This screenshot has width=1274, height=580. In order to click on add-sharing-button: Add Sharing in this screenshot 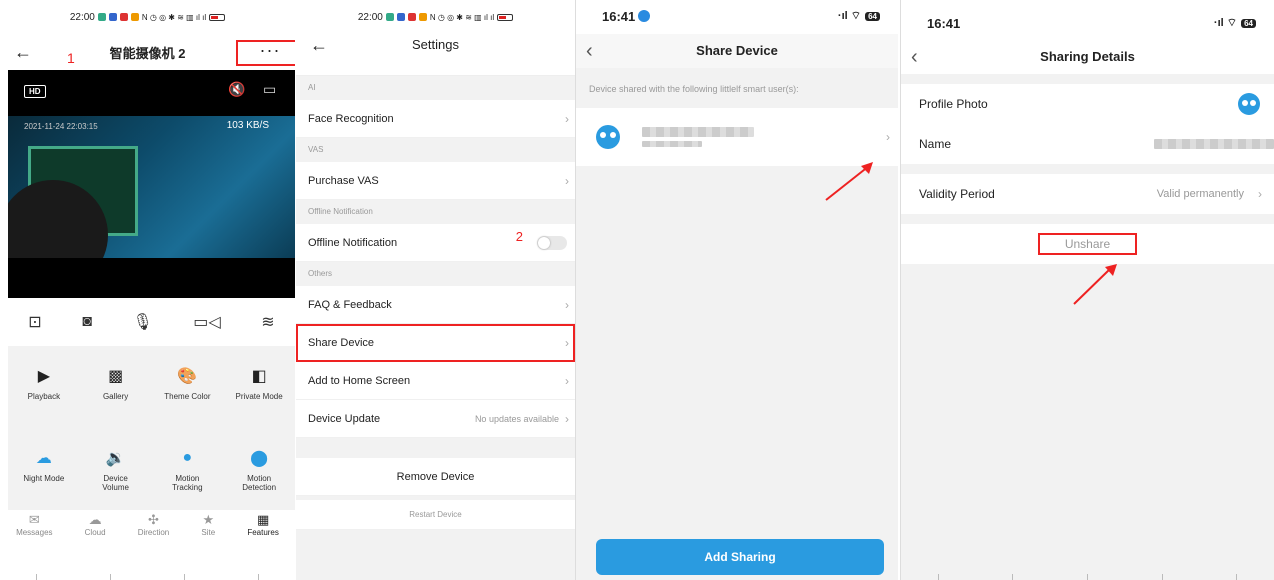, I will do `click(740, 557)`.